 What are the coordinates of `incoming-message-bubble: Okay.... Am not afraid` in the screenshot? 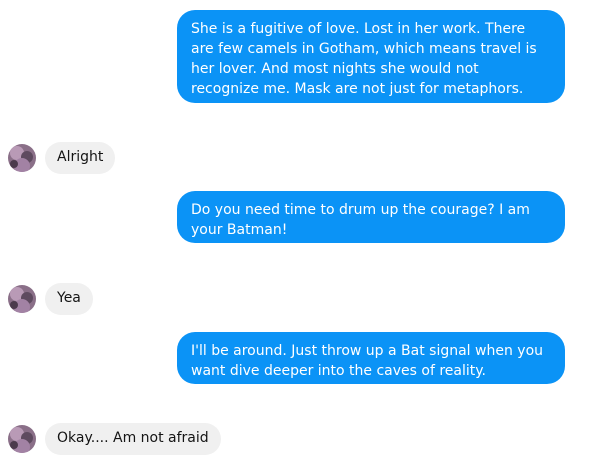 It's located at (133, 439).